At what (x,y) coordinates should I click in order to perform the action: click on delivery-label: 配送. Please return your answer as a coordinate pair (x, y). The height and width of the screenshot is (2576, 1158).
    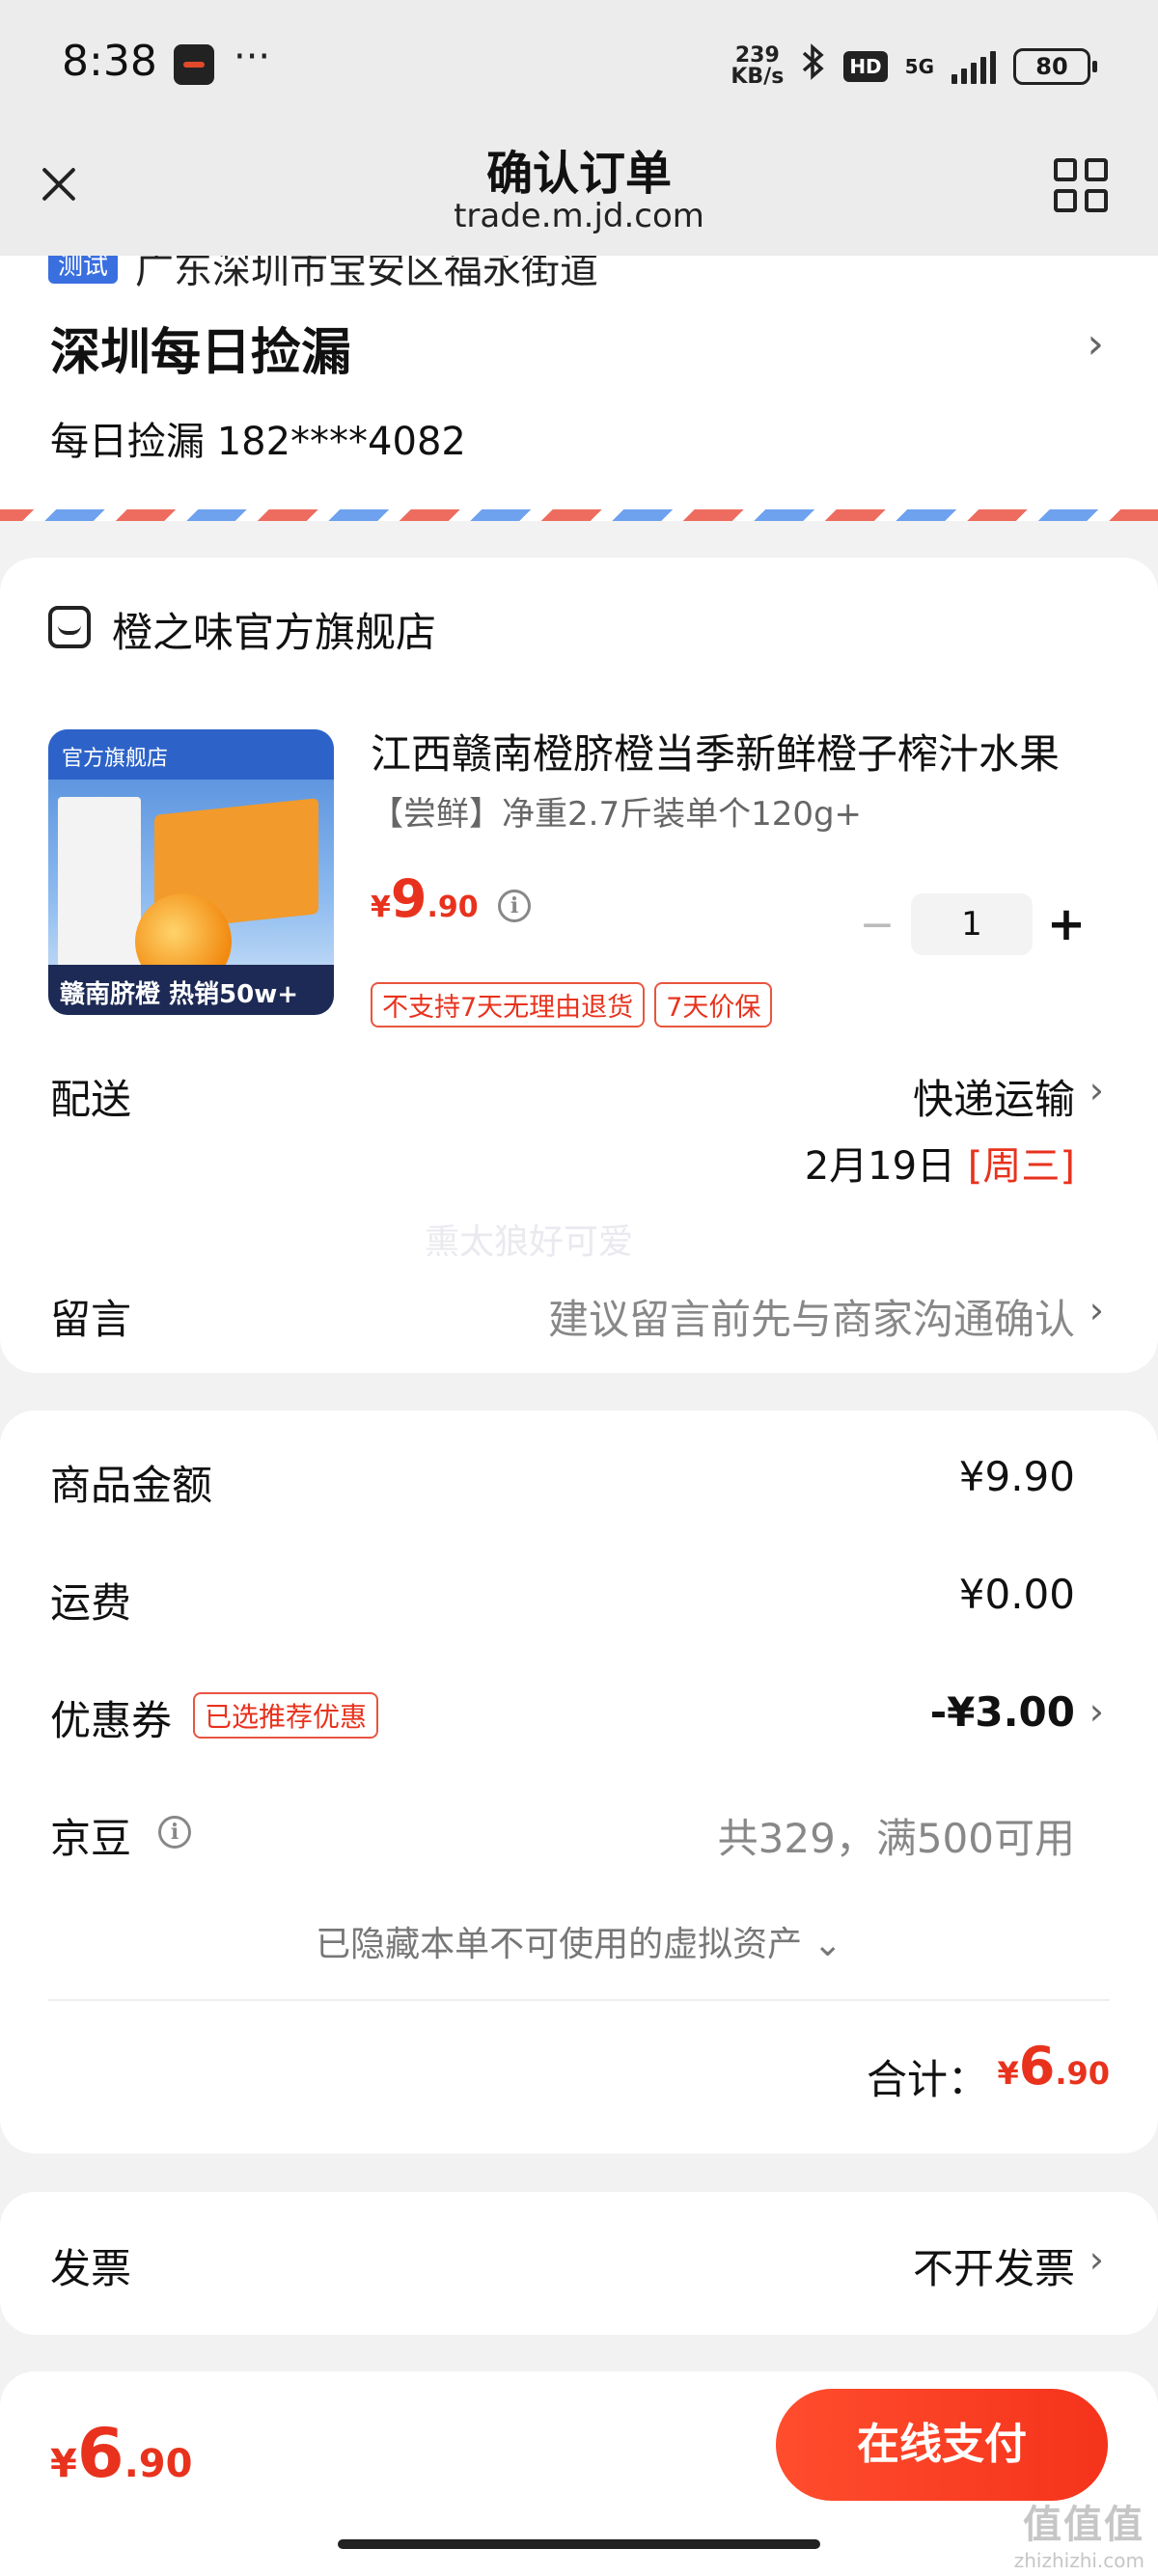
    Looking at the image, I should click on (91, 1100).